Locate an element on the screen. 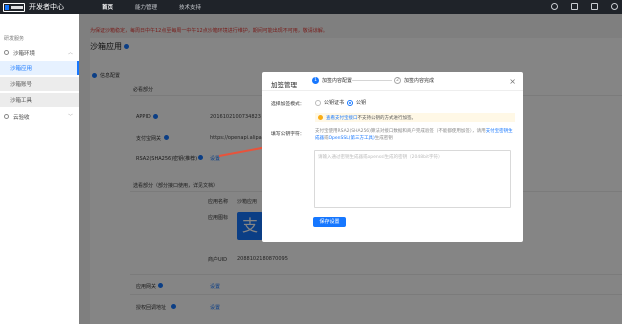 Image resolution: width=622 pixels, height=324 pixels. public-key-label: 填写公钥字符： is located at coordinates (288, 134).